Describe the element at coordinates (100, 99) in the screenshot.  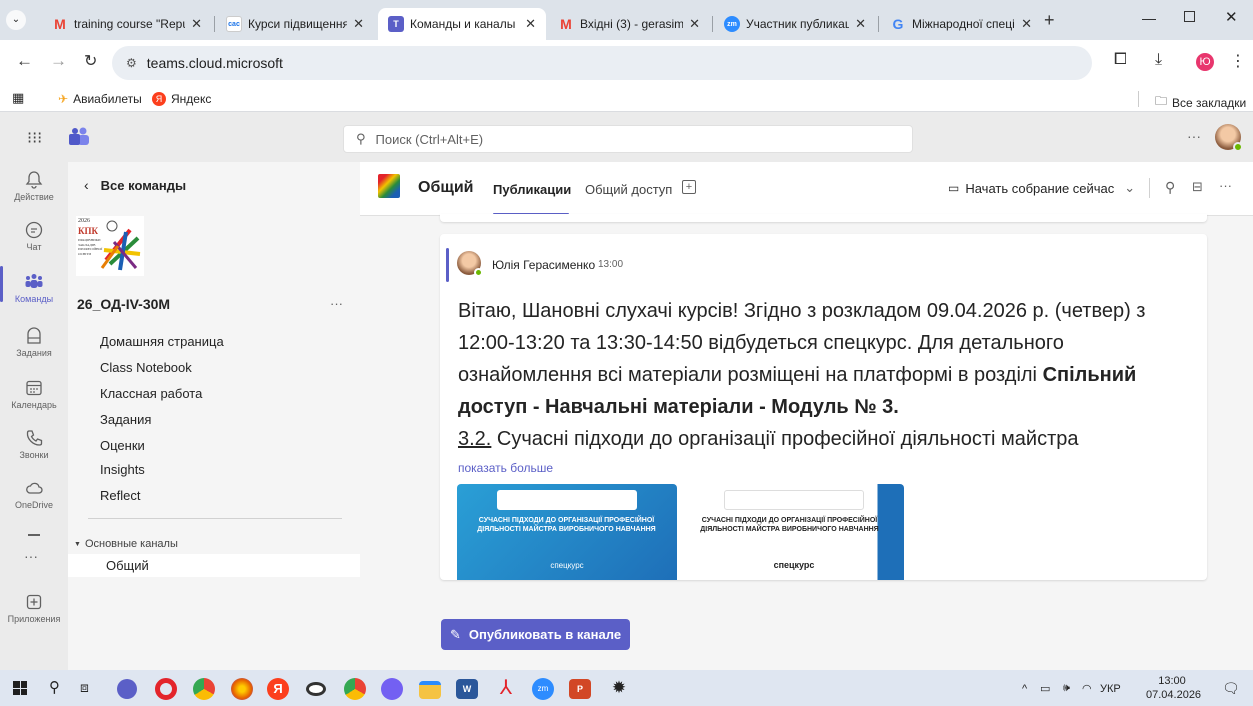
I see `bookmark-aviabilety: ✈ Авиабилеты` at that location.